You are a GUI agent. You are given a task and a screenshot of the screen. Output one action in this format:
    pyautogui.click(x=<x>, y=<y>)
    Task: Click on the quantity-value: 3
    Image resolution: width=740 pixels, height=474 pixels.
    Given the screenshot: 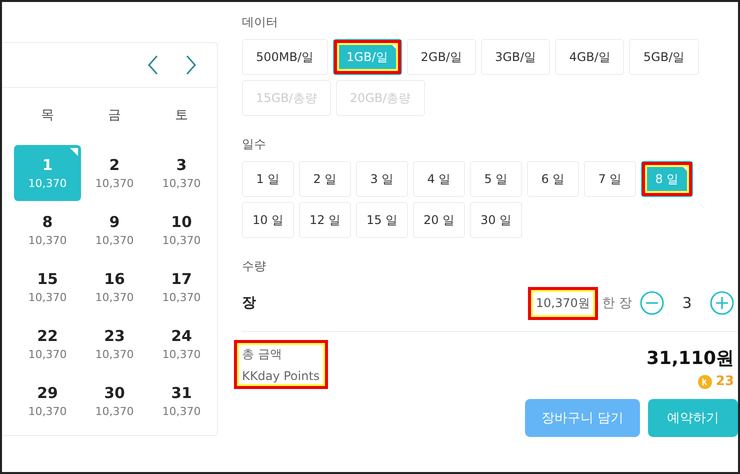 What is the action you would take?
    pyautogui.click(x=687, y=303)
    